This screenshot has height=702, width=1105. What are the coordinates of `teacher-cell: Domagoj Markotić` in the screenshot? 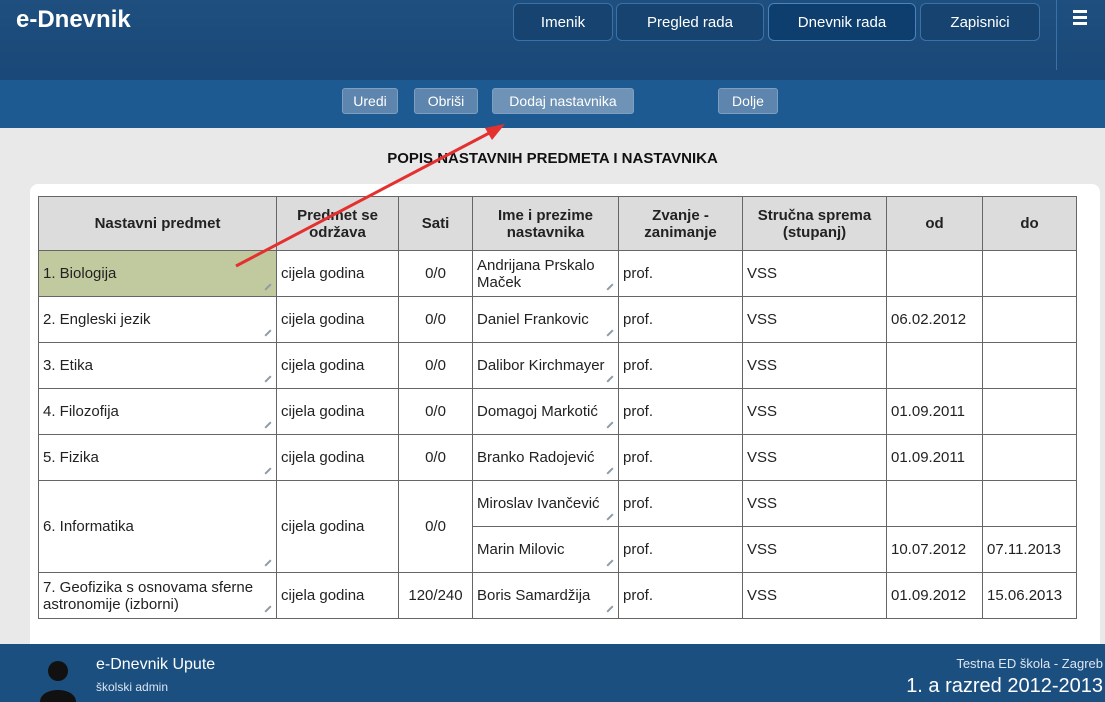 It's located at (545, 411).